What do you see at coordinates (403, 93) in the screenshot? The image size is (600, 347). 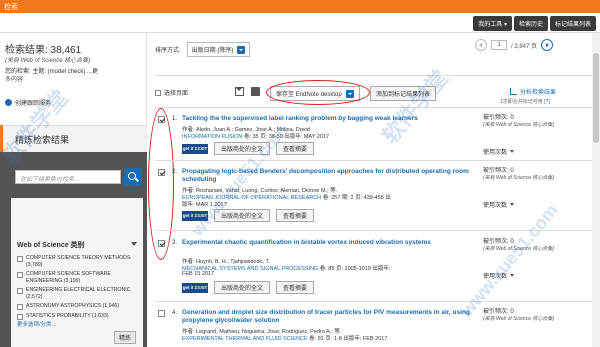 I see `add-to-marked-button: 添加到标记结果列表` at bounding box center [403, 93].